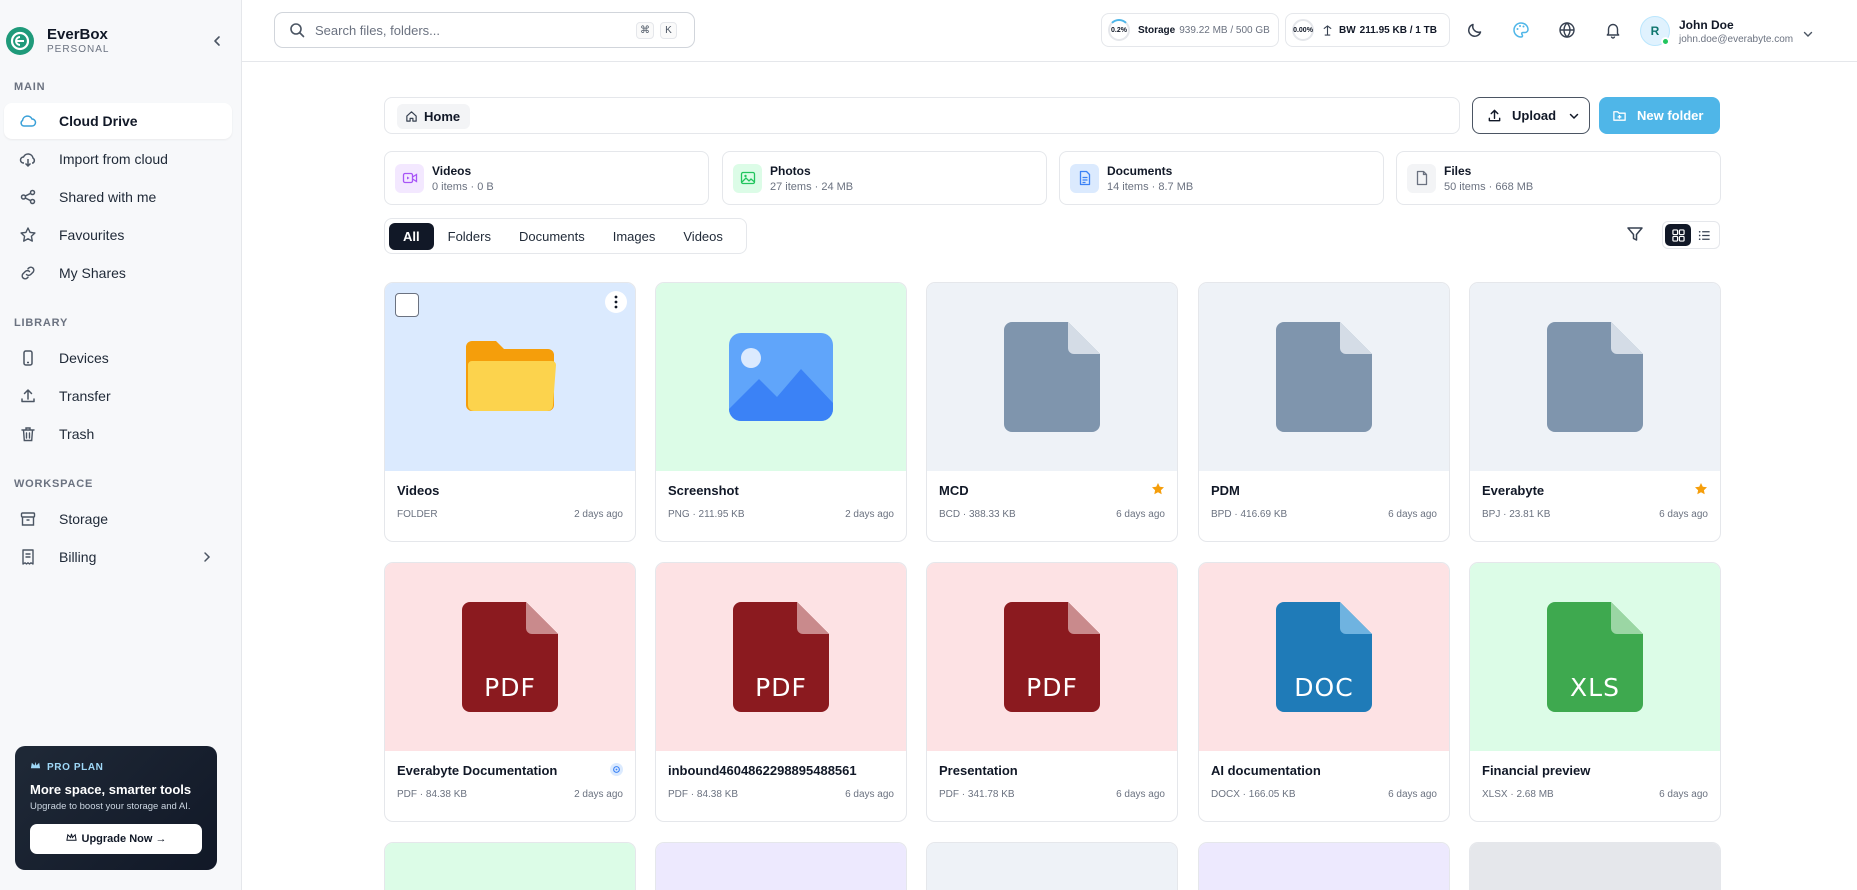 The width and height of the screenshot is (1857, 890). What do you see at coordinates (1458, 170) in the screenshot?
I see `category-title: Files` at bounding box center [1458, 170].